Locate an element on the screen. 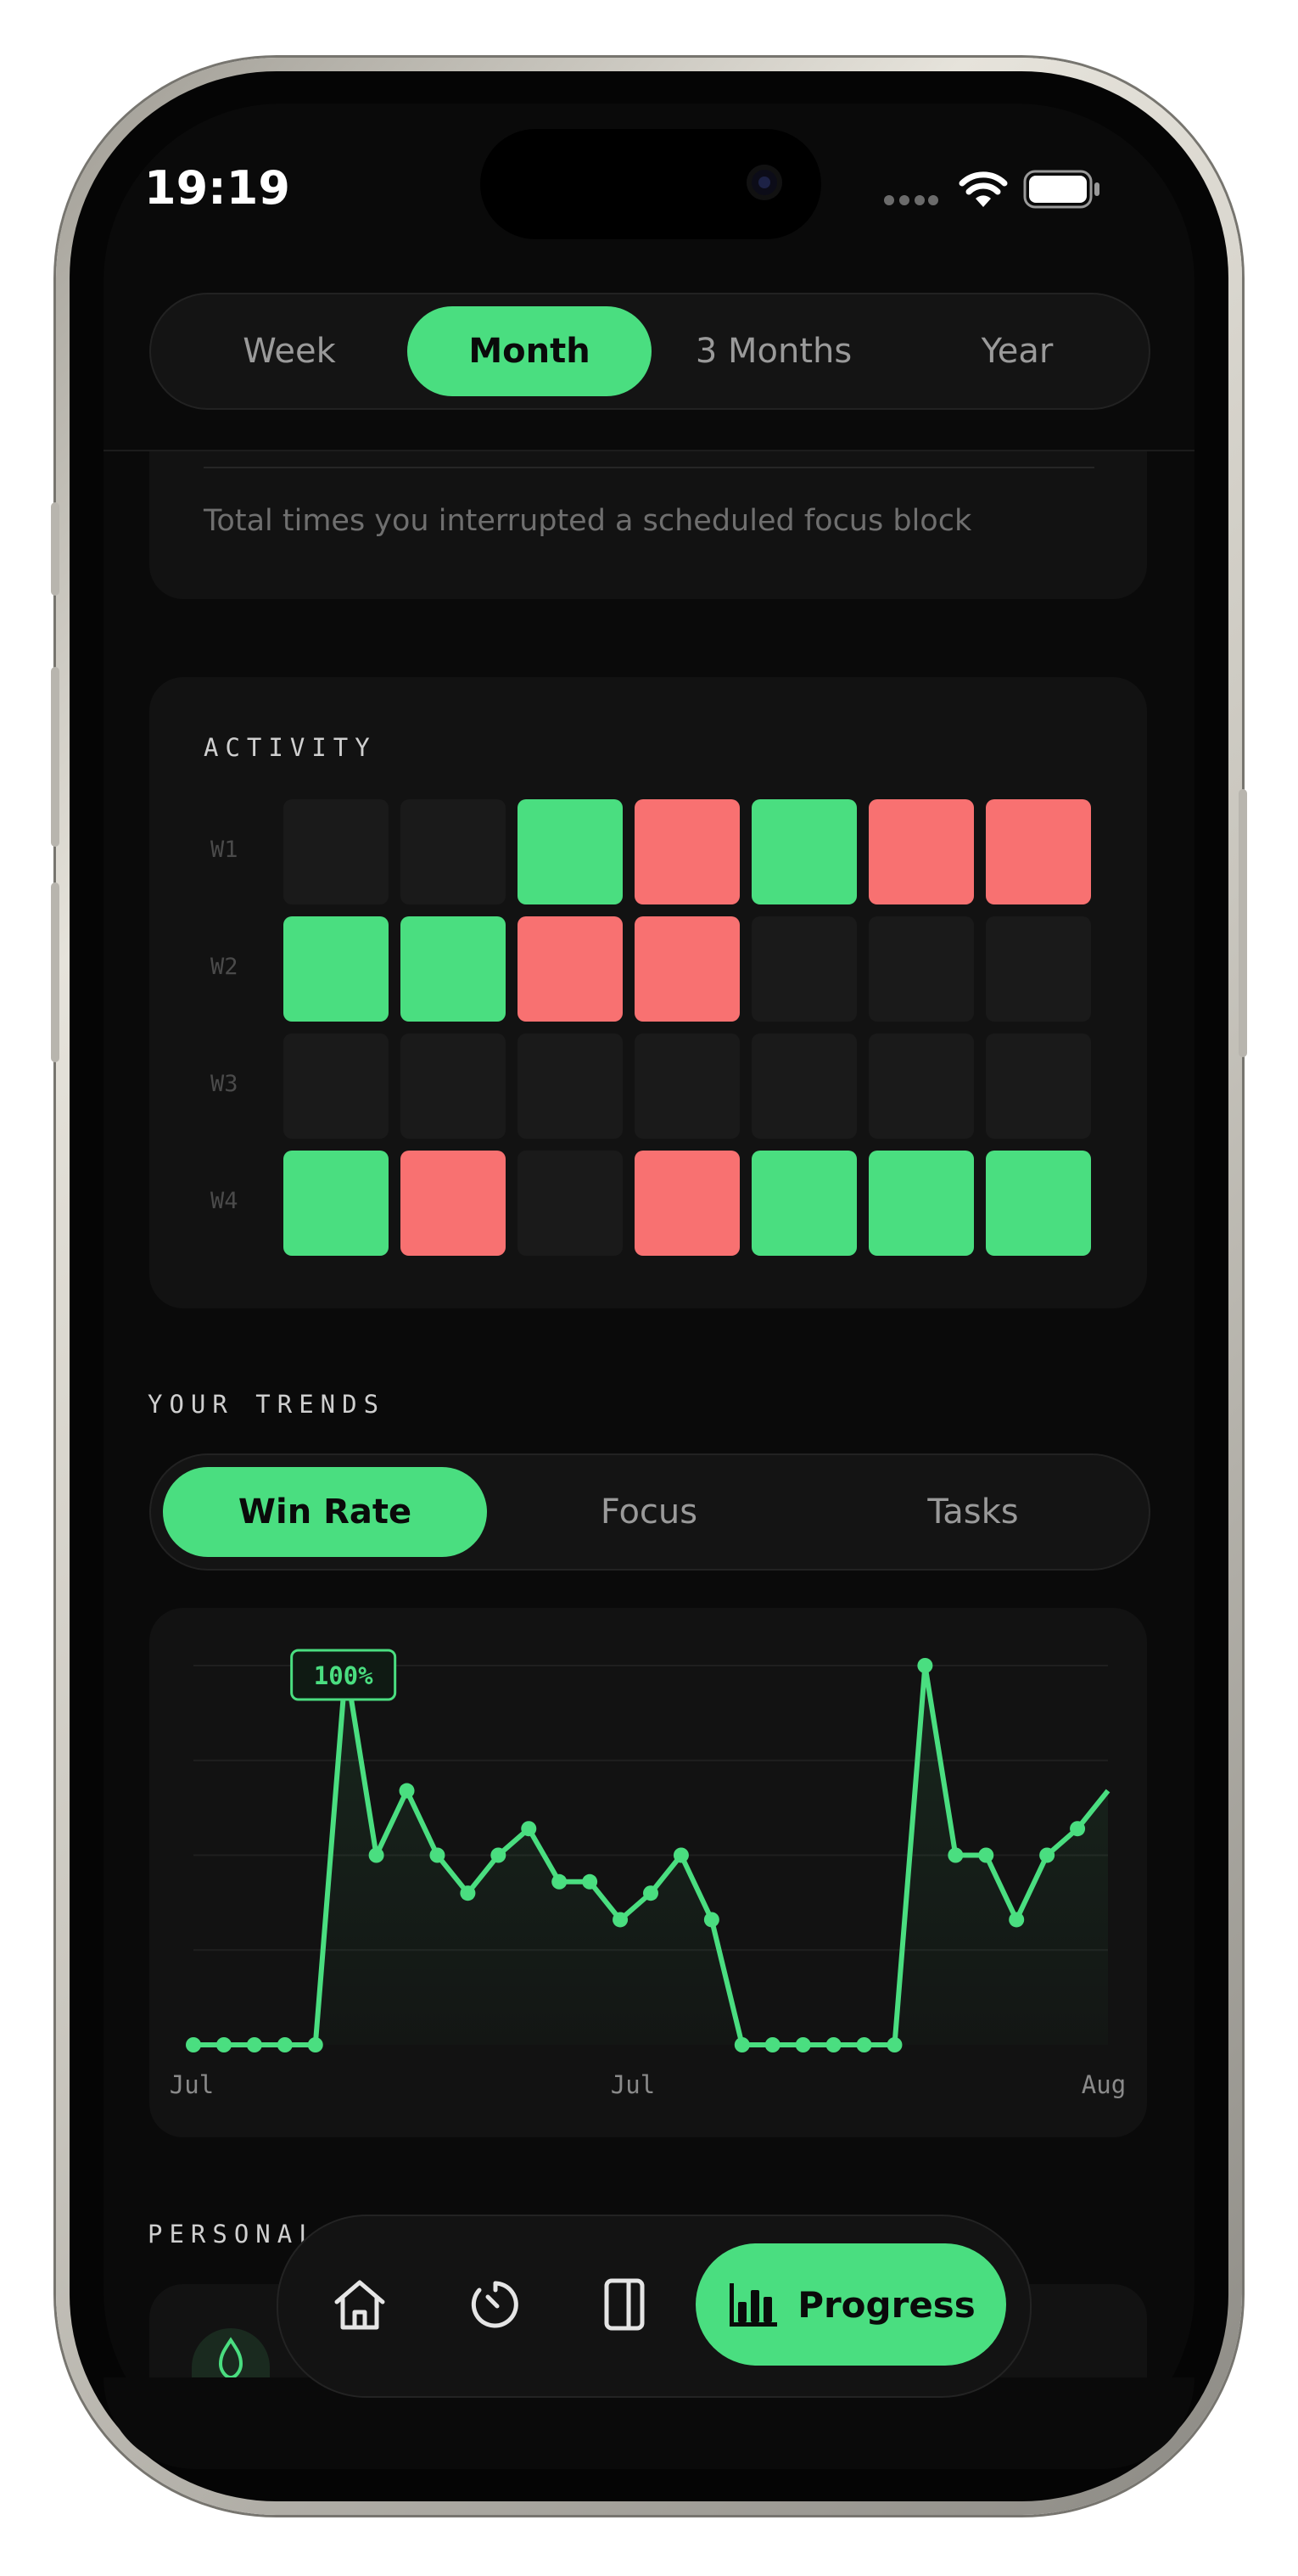  volume-down-button is located at coordinates (55, 972).